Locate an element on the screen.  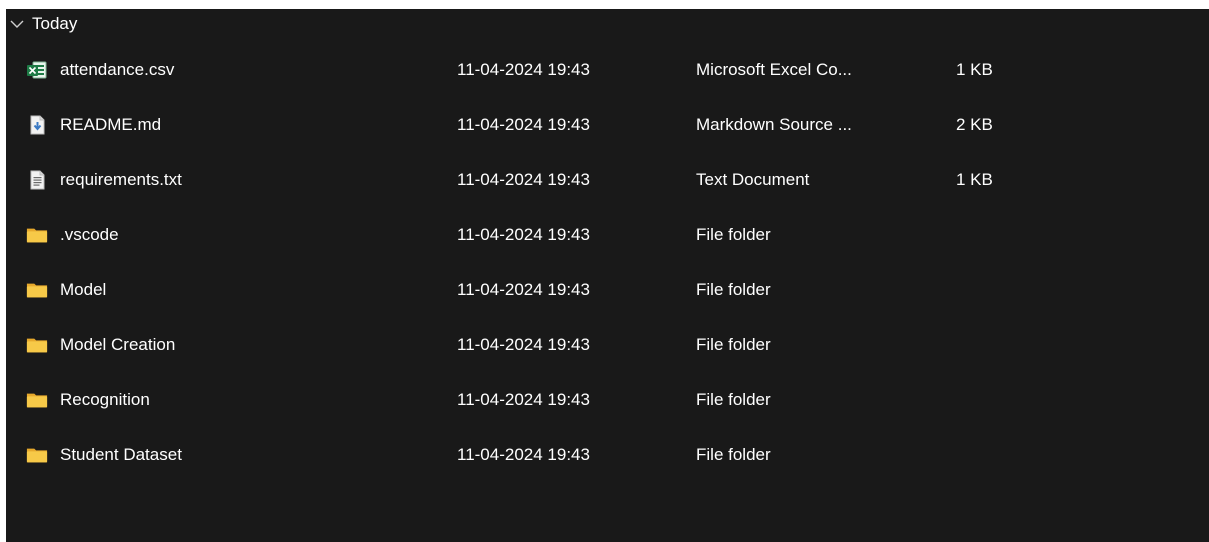
excel-file-icon is located at coordinates (37, 70).